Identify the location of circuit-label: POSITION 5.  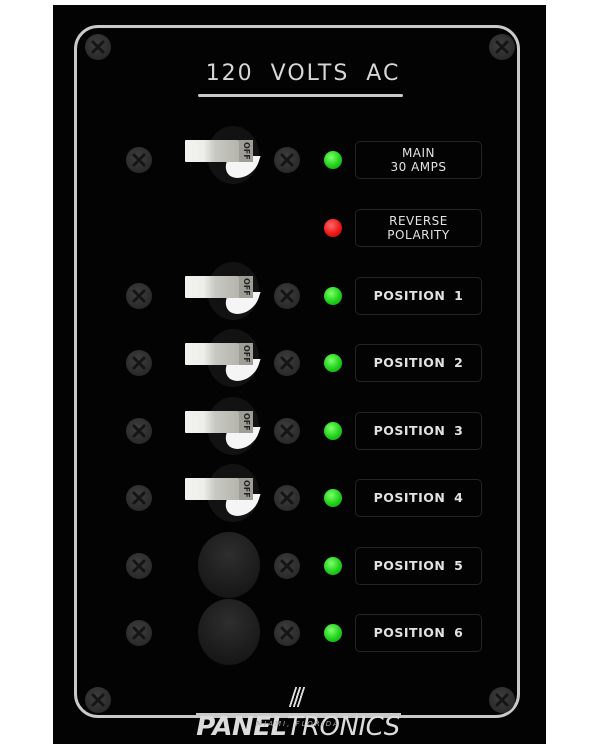
(418, 566).